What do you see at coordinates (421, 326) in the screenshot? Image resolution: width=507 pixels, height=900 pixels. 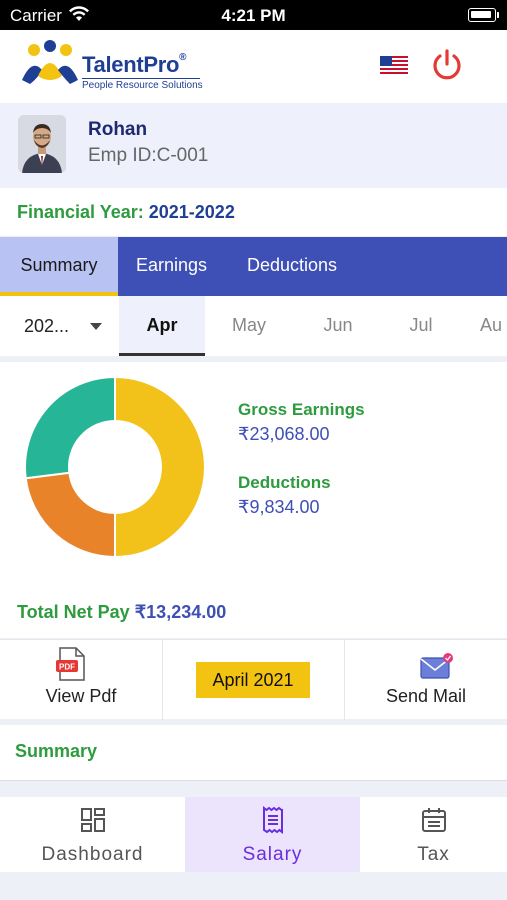 I see `month-jul: Jul` at bounding box center [421, 326].